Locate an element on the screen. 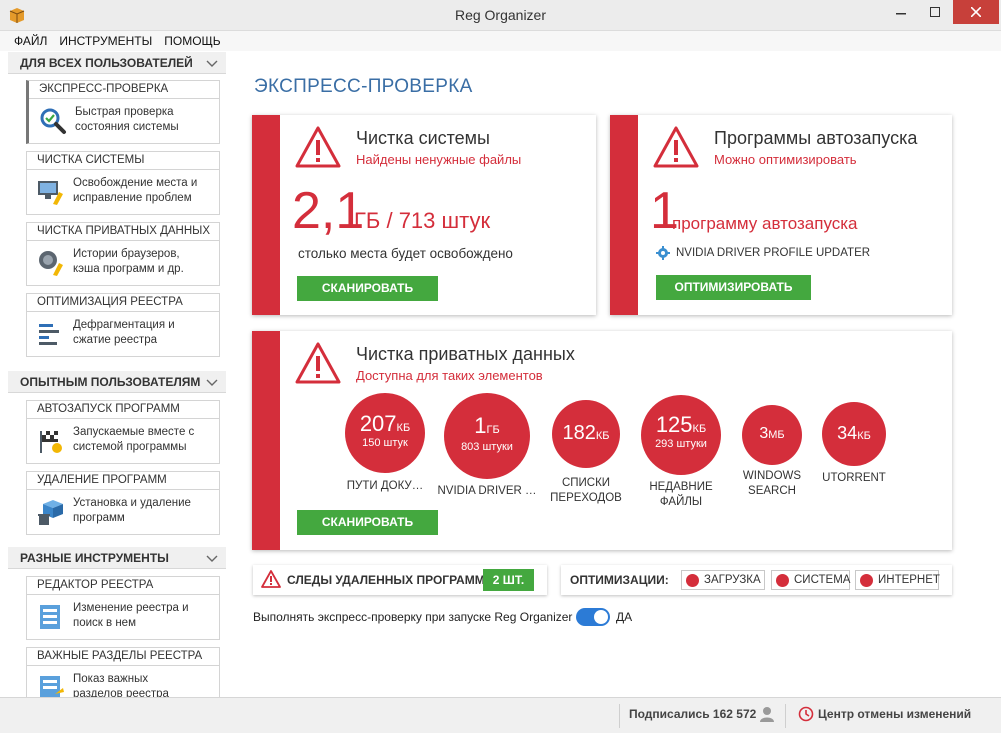 Image resolution: width=1001 pixels, height=733 pixels. optimize-system-button: СИСТЕМА is located at coordinates (810, 580).